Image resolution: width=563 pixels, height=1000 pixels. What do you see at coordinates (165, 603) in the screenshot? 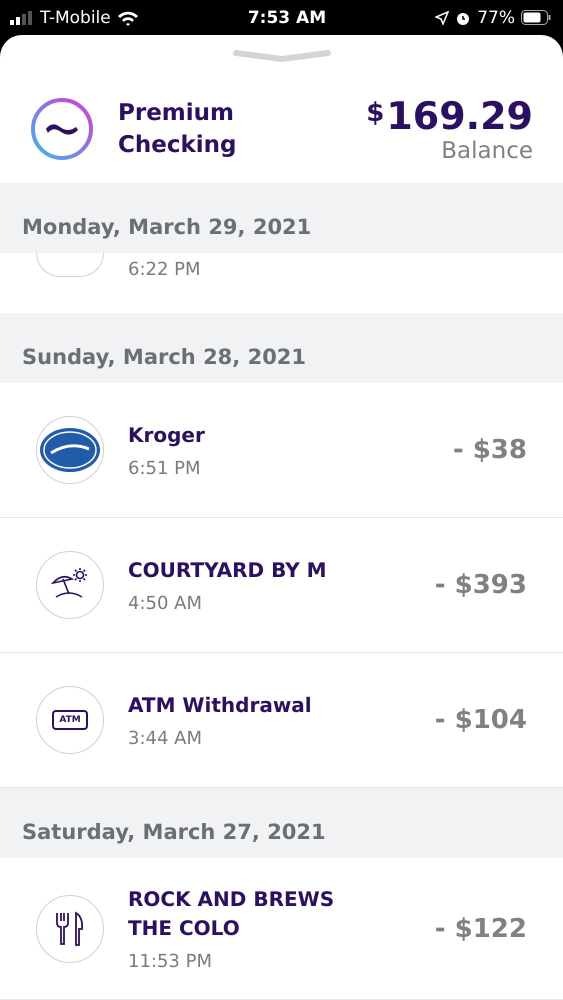
I see `transaction-time: 4:50 AM` at bounding box center [165, 603].